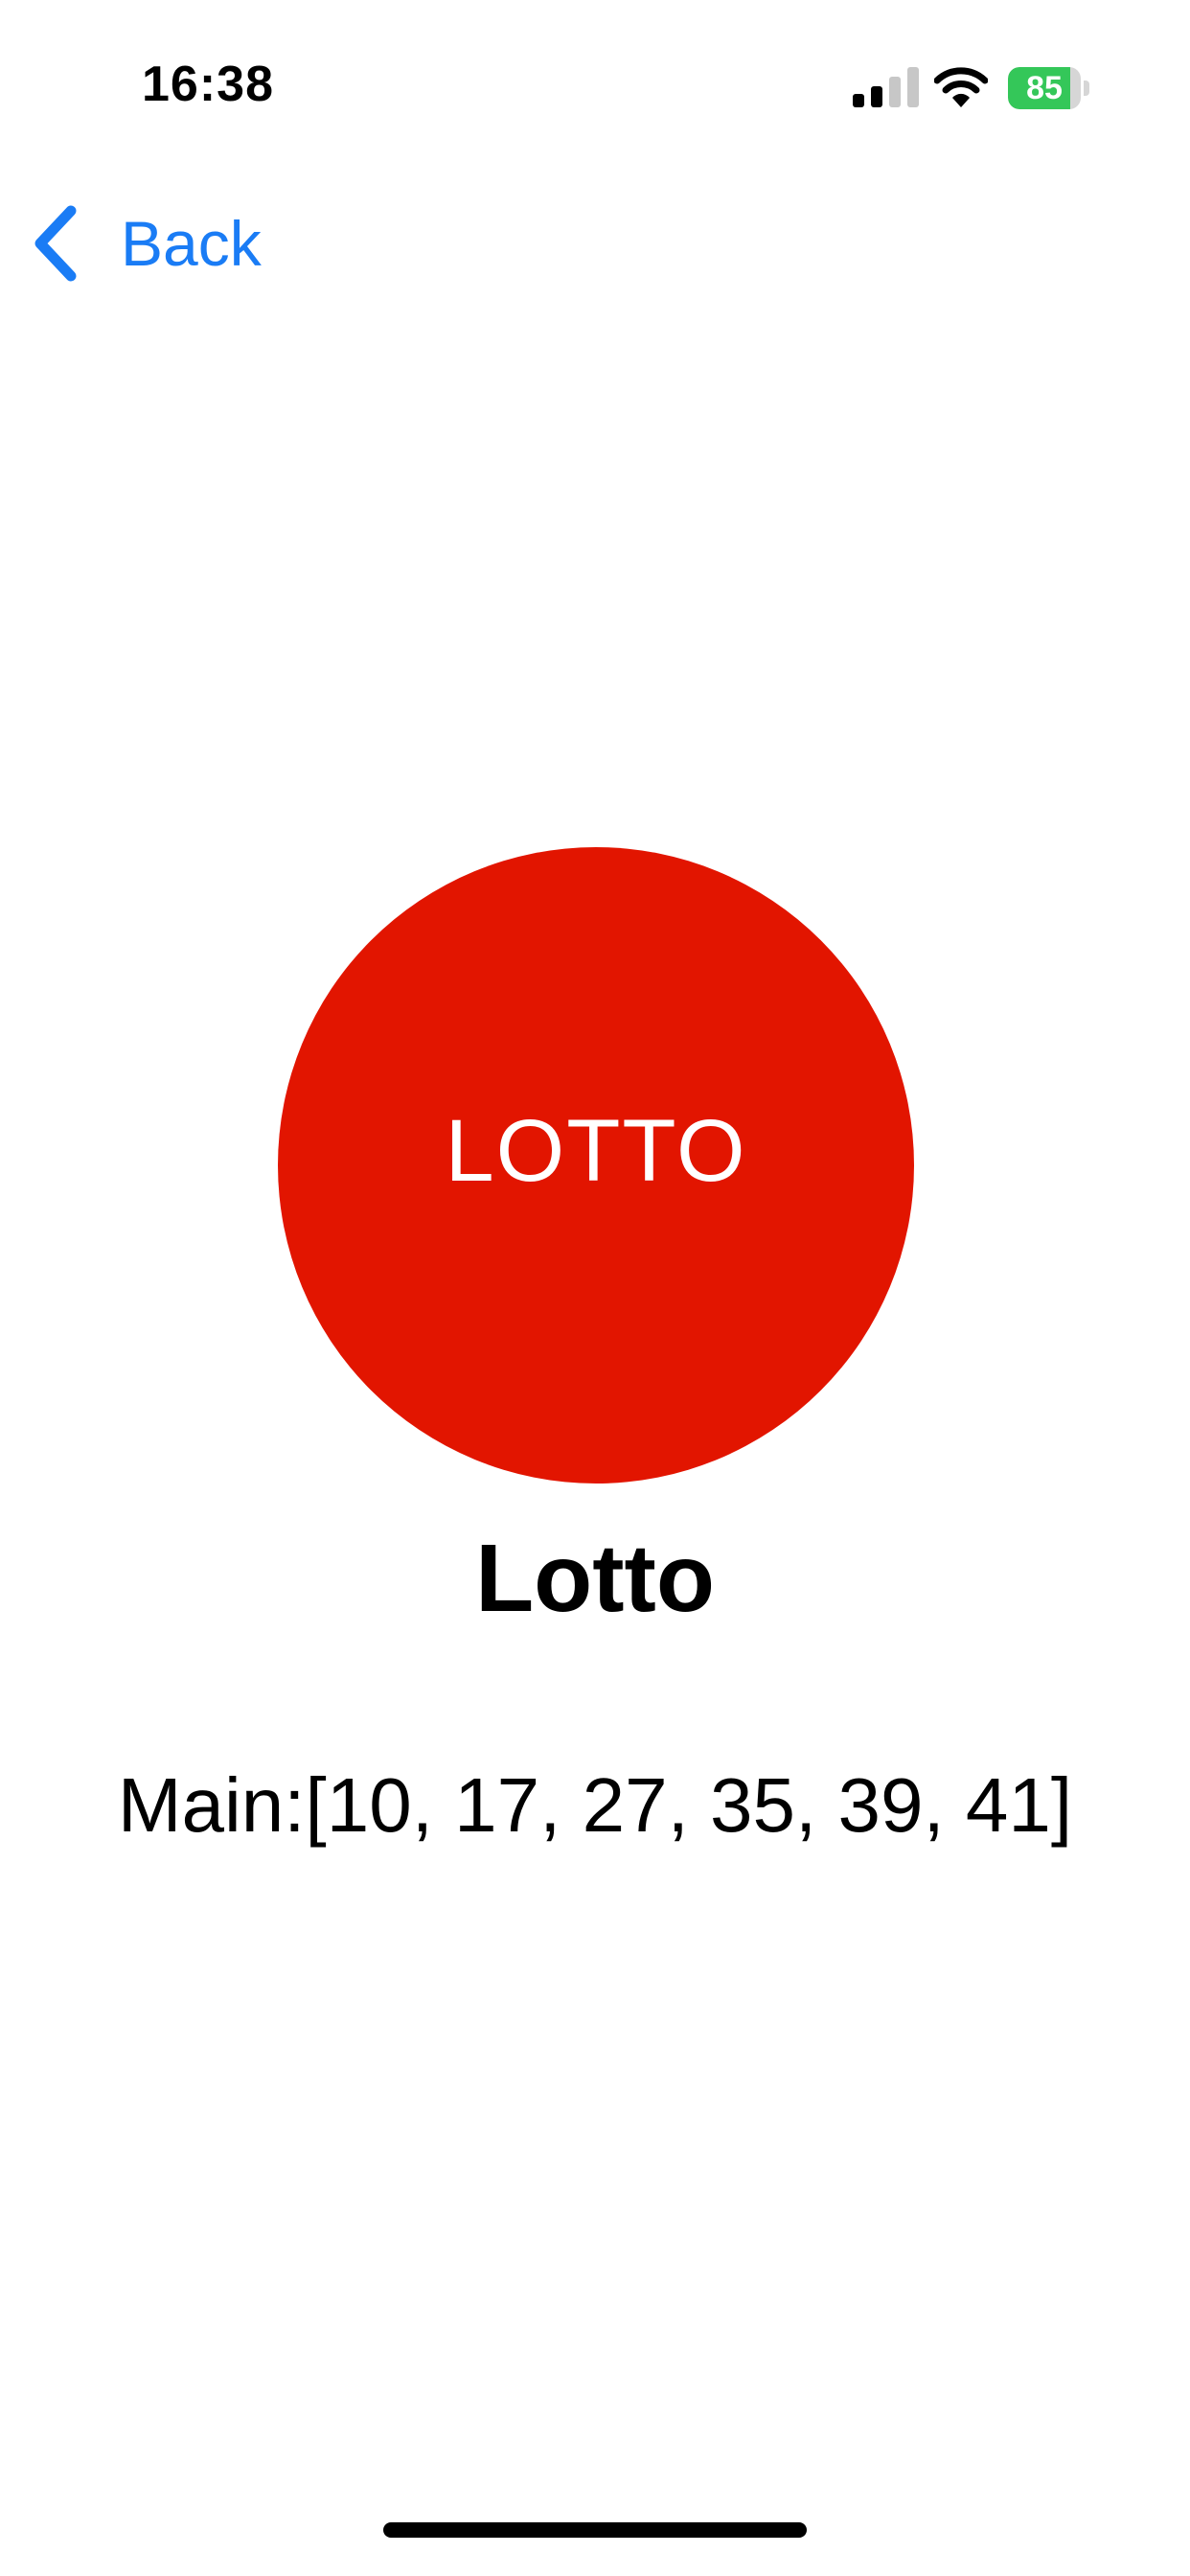 Image resolution: width=1190 pixels, height=2576 pixels. What do you see at coordinates (595, 2530) in the screenshot?
I see `home-indicator` at bounding box center [595, 2530].